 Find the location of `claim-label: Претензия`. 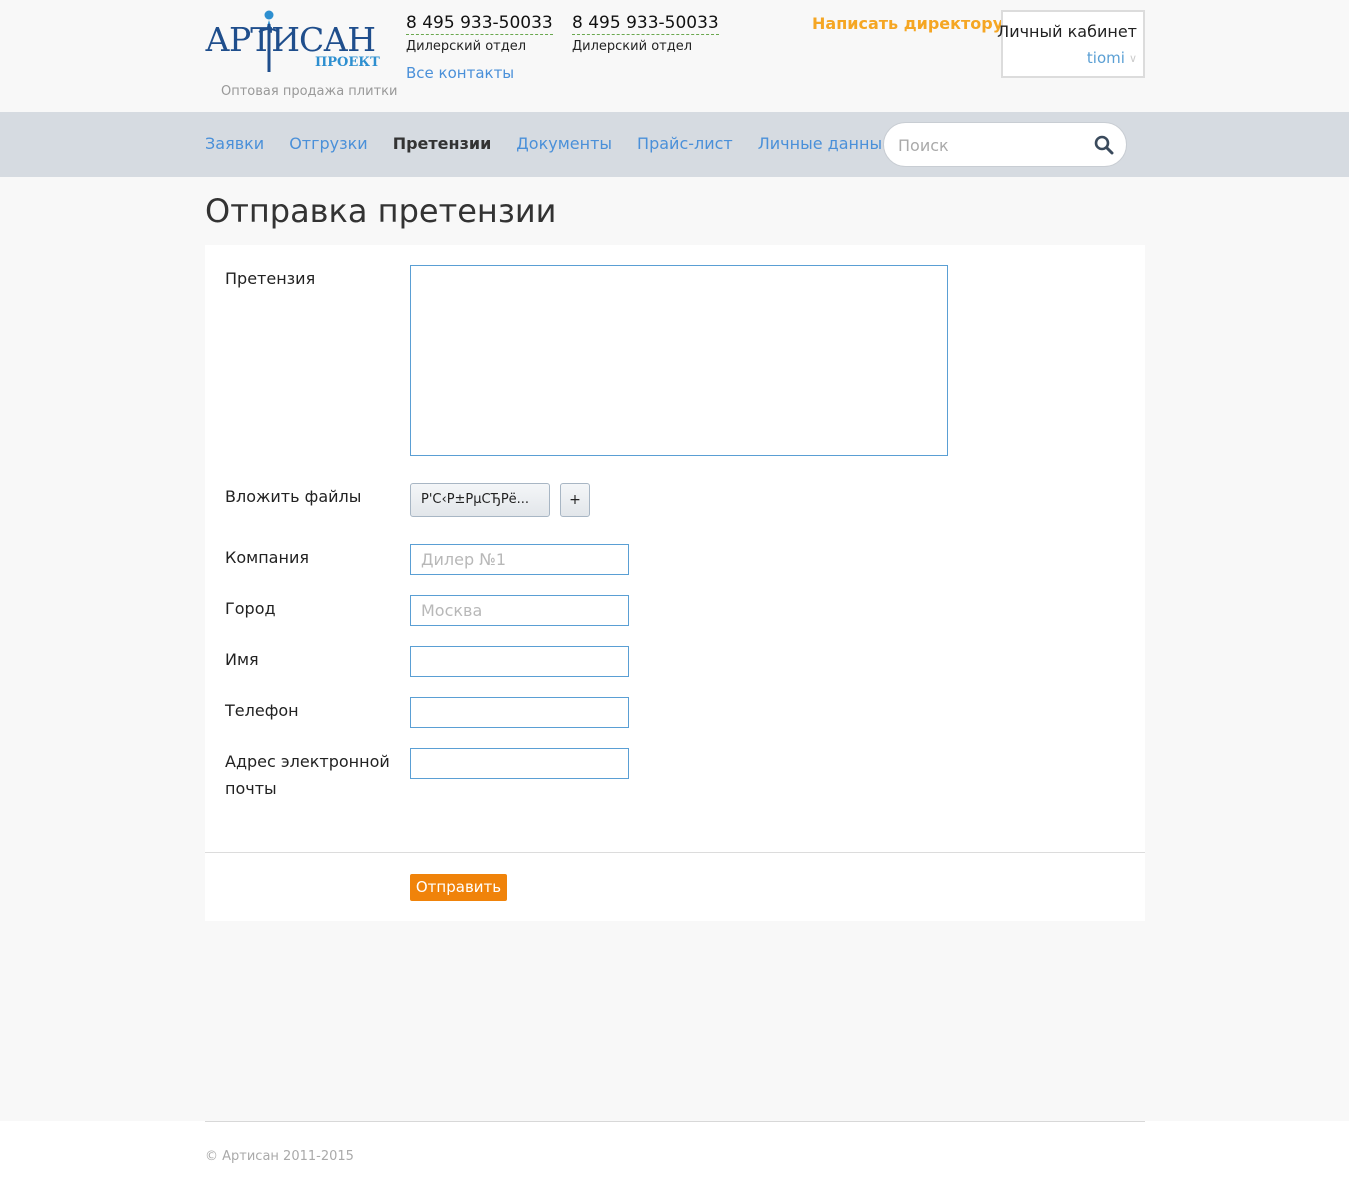

claim-label: Претензия is located at coordinates (270, 278).